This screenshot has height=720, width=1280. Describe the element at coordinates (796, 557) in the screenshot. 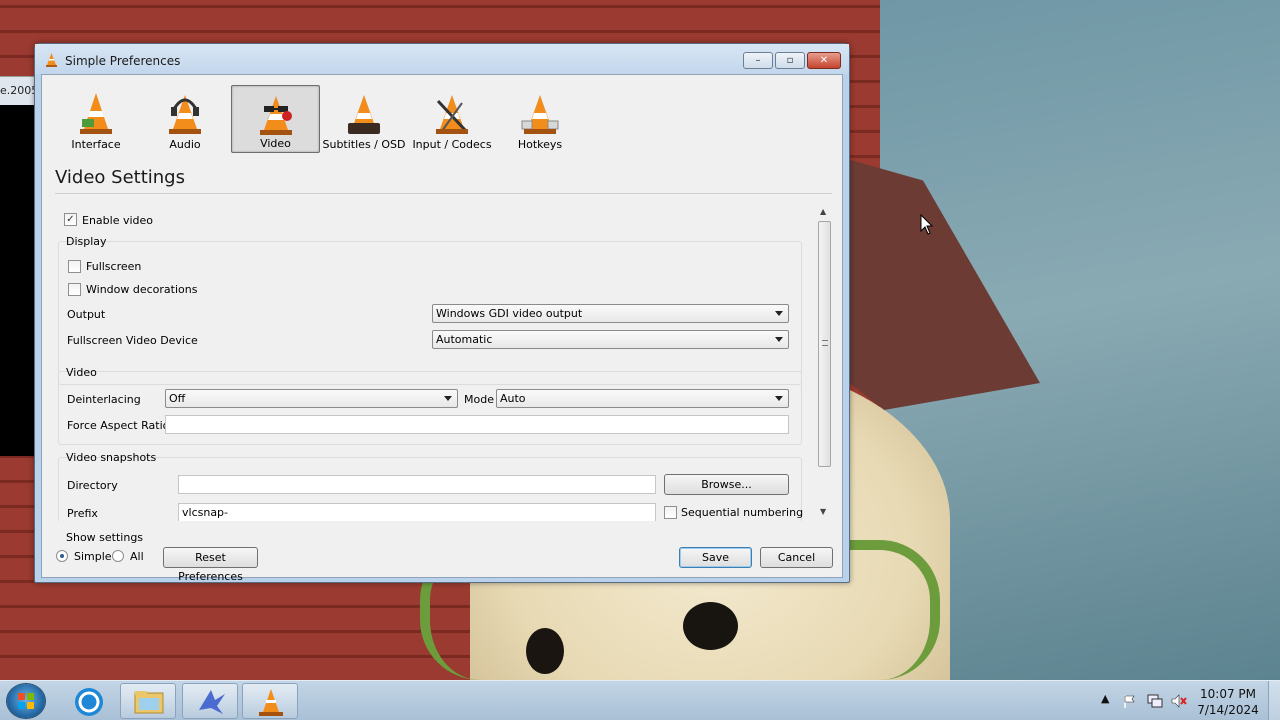

I see `cancel-button: Cancel` at that location.